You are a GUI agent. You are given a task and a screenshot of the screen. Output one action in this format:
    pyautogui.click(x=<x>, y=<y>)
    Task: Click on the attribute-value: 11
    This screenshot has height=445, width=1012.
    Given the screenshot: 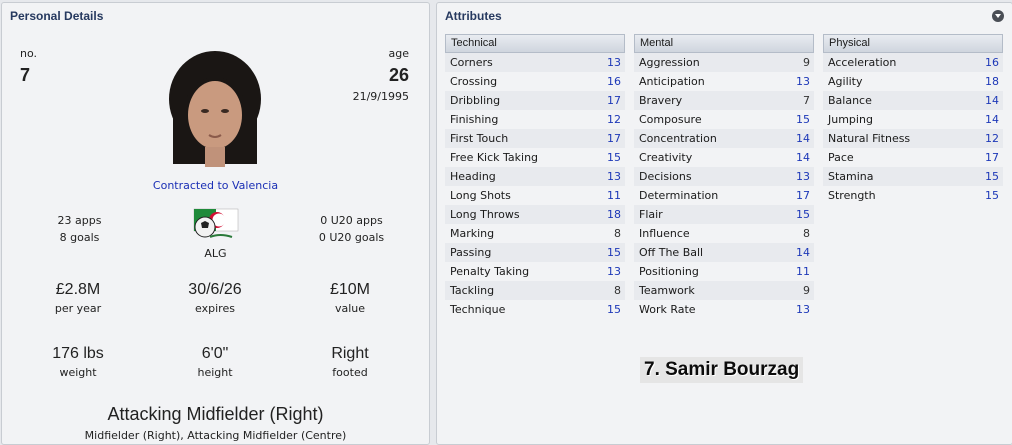 What is the action you would take?
    pyautogui.click(x=803, y=271)
    